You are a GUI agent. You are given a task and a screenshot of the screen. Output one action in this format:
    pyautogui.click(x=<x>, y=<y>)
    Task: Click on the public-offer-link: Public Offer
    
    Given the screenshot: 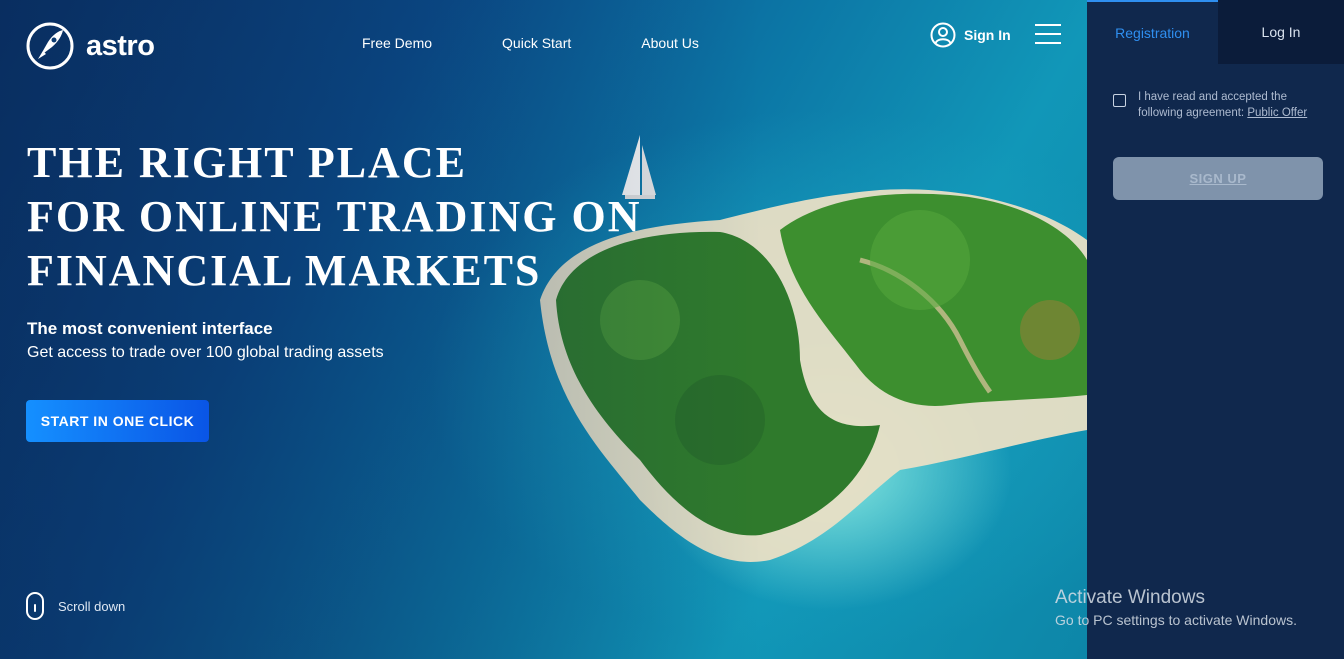 What is the action you would take?
    pyautogui.click(x=1277, y=113)
    